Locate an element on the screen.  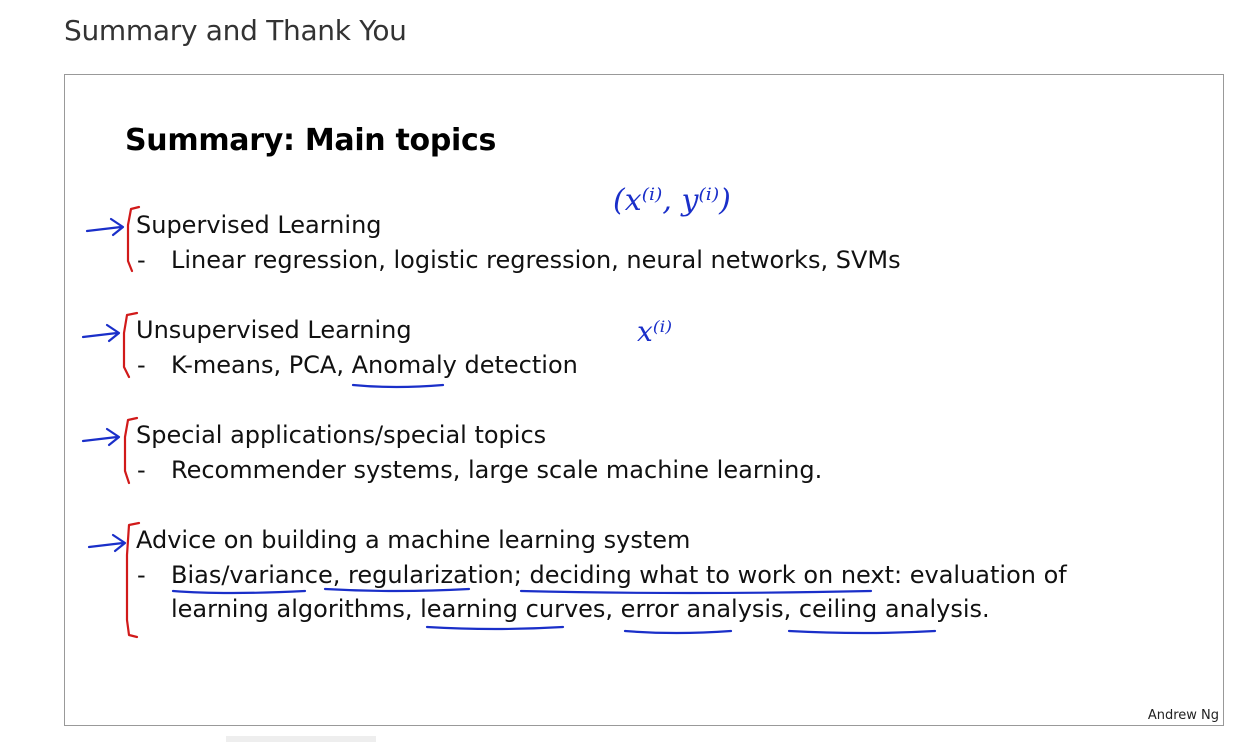
page-title: Summary and Thank You is located at coordinates (235, 30).